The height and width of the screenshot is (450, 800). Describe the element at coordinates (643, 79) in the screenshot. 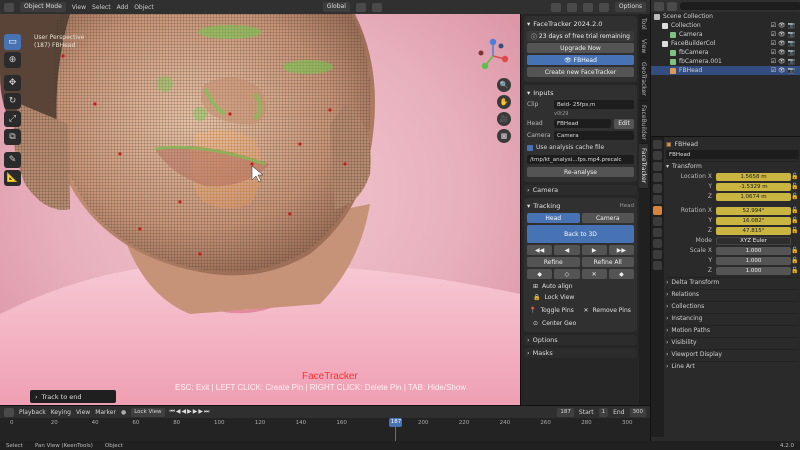

I see `tab-geotracker: GeoTracker` at that location.